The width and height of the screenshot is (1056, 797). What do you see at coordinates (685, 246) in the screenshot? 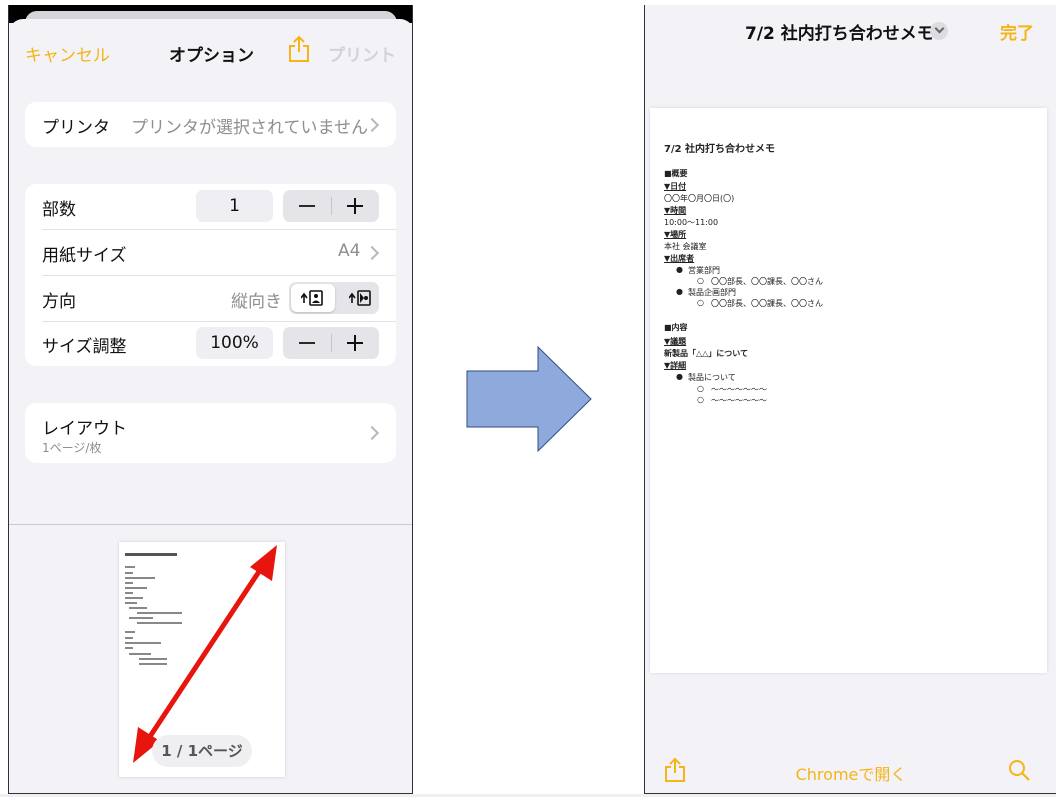
I see `doc-line: 本社 会議室` at bounding box center [685, 246].